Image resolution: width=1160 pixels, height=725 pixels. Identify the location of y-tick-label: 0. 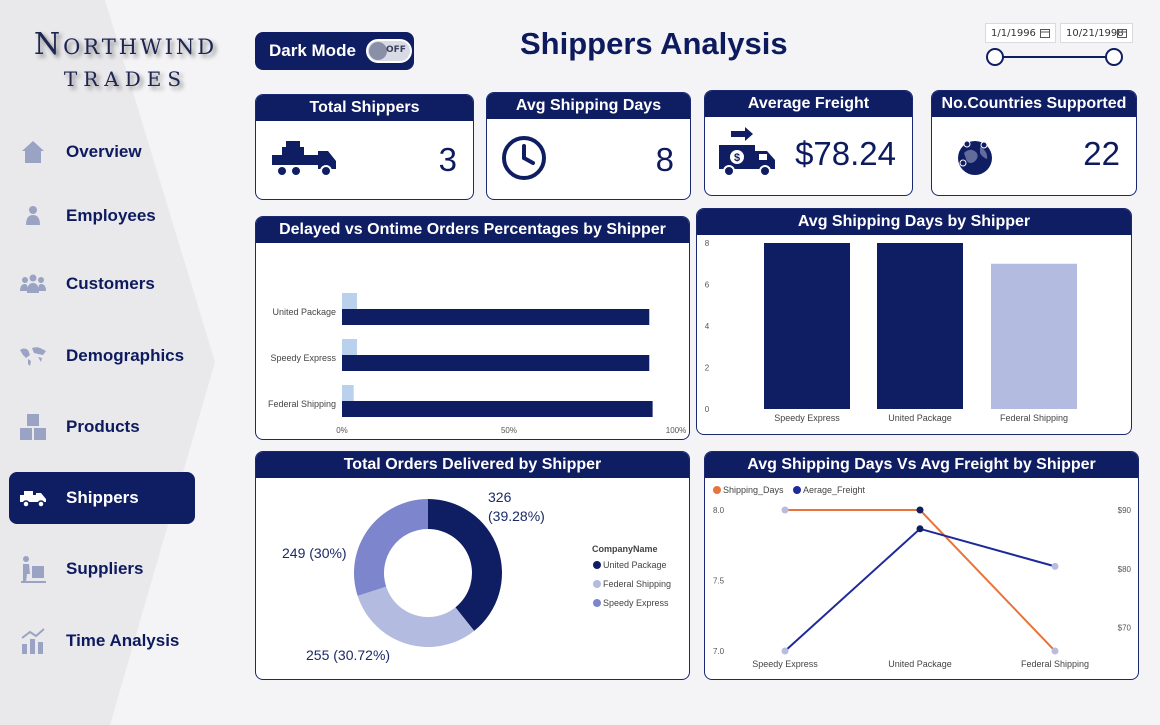
(707, 409).